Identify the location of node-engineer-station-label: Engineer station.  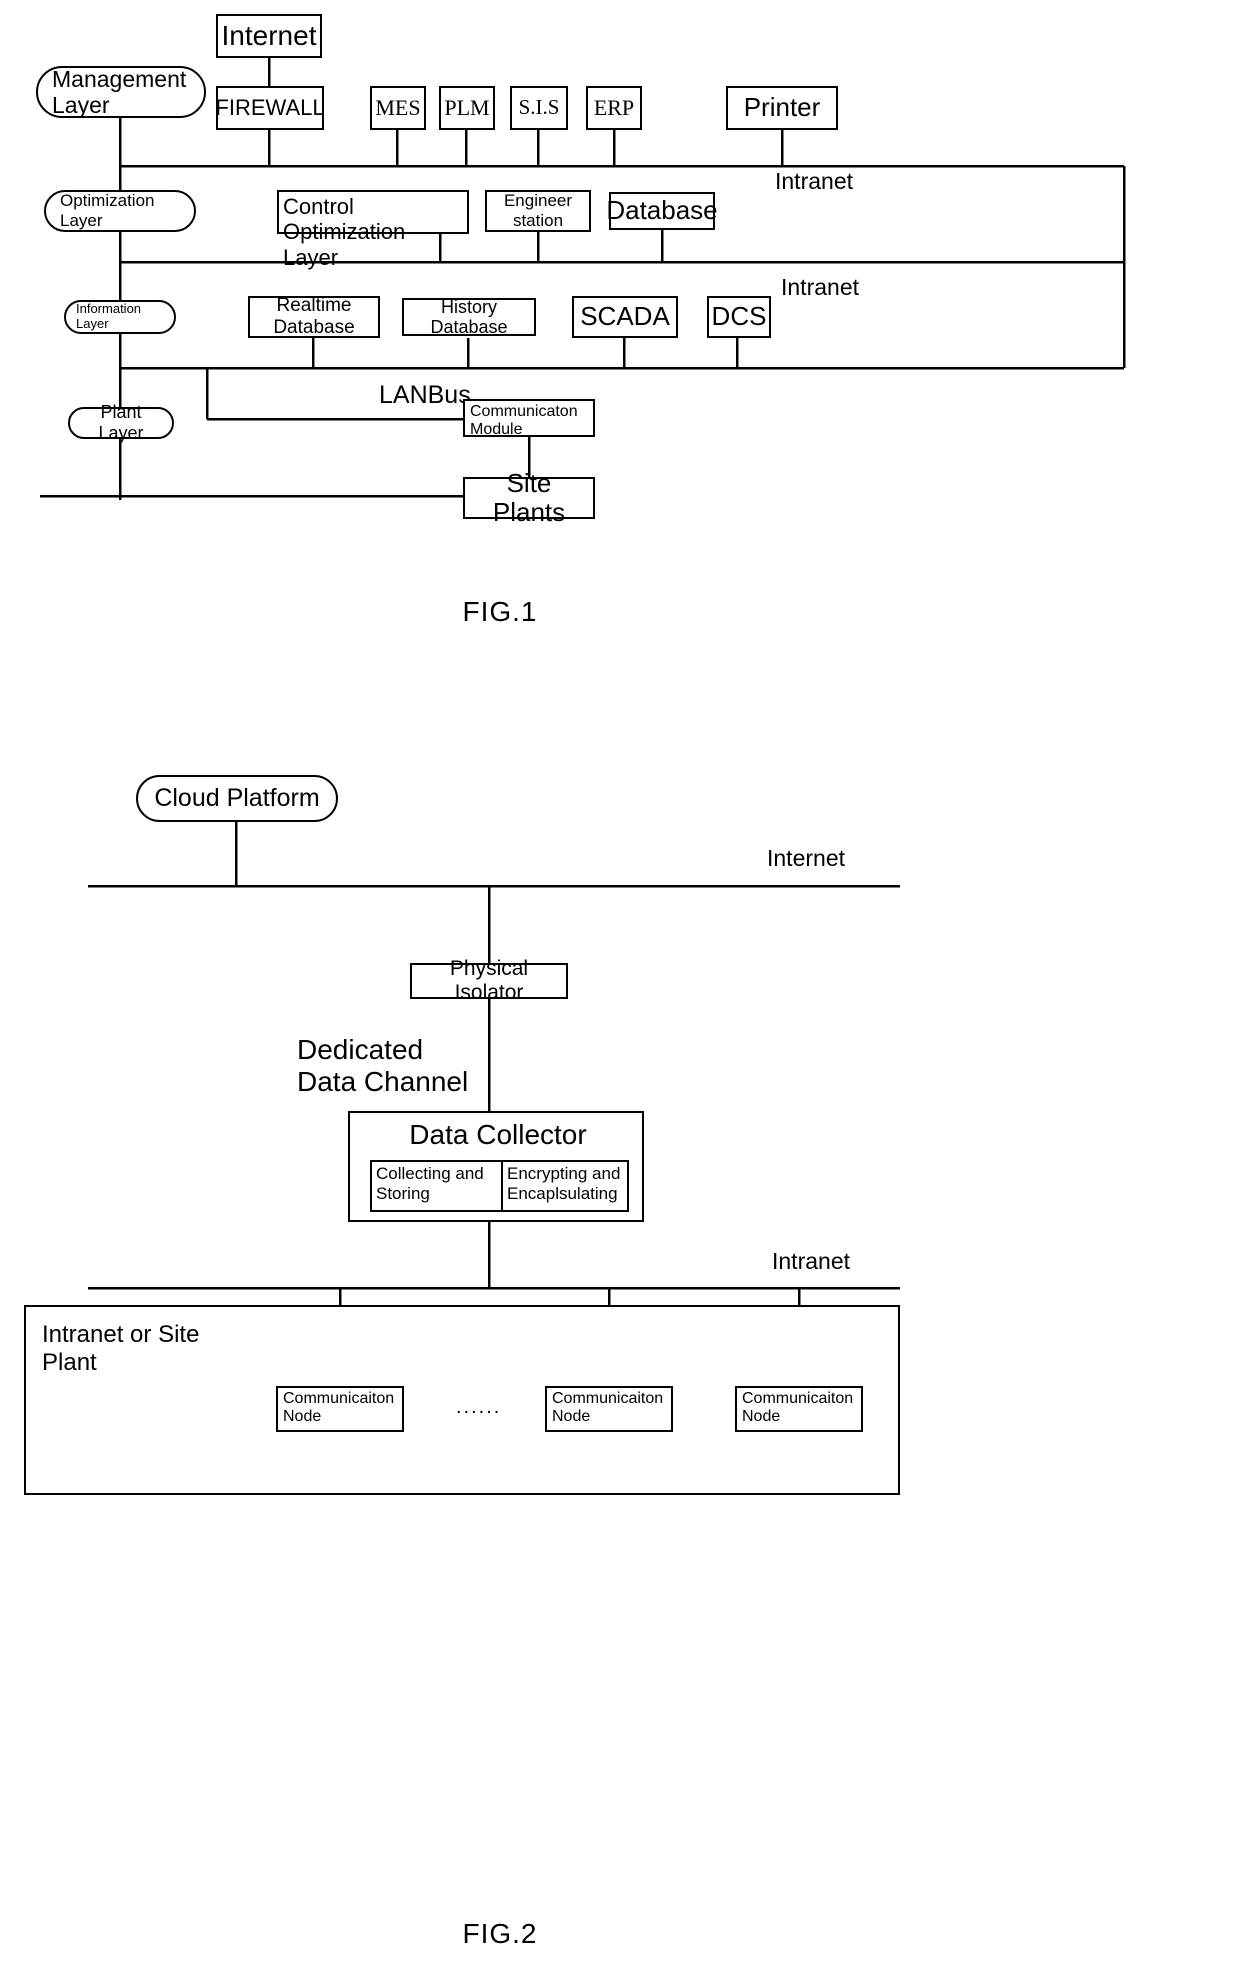
(538, 210).